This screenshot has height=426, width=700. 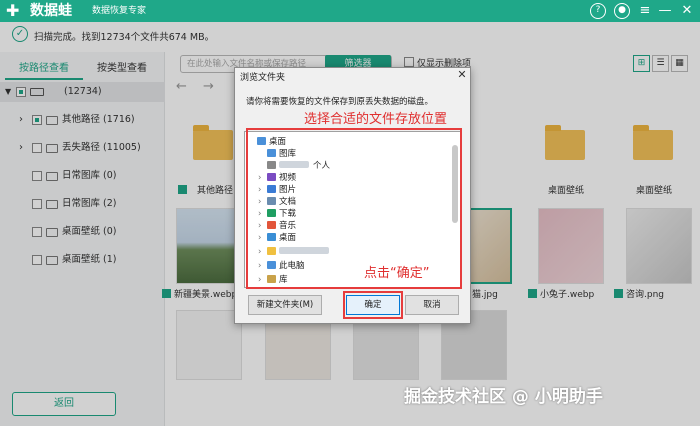 What do you see at coordinates (13, 10) in the screenshot?
I see `app-logo-icon: ✚` at bounding box center [13, 10].